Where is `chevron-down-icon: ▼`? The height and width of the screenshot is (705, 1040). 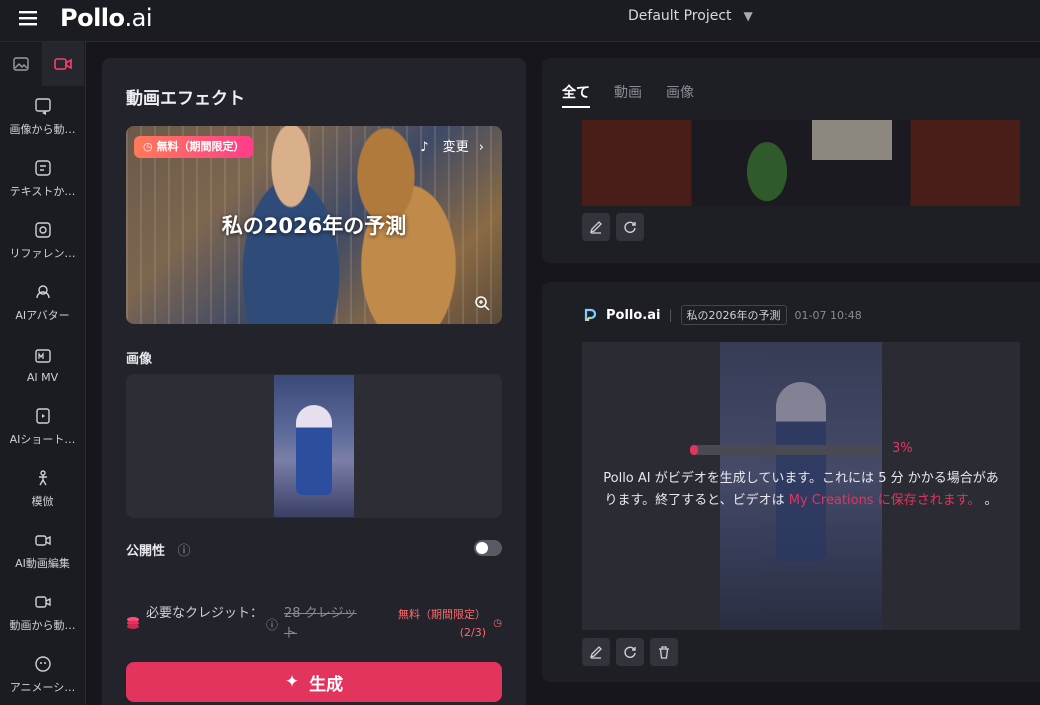 chevron-down-icon: ▼ is located at coordinates (748, 16).